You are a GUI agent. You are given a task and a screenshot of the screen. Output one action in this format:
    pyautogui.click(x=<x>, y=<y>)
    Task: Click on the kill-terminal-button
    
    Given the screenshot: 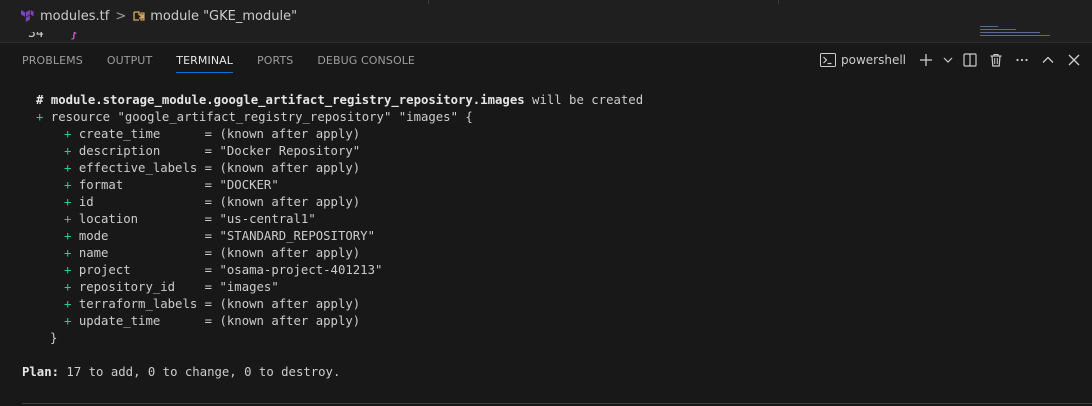 What is the action you would take?
    pyautogui.click(x=996, y=60)
    